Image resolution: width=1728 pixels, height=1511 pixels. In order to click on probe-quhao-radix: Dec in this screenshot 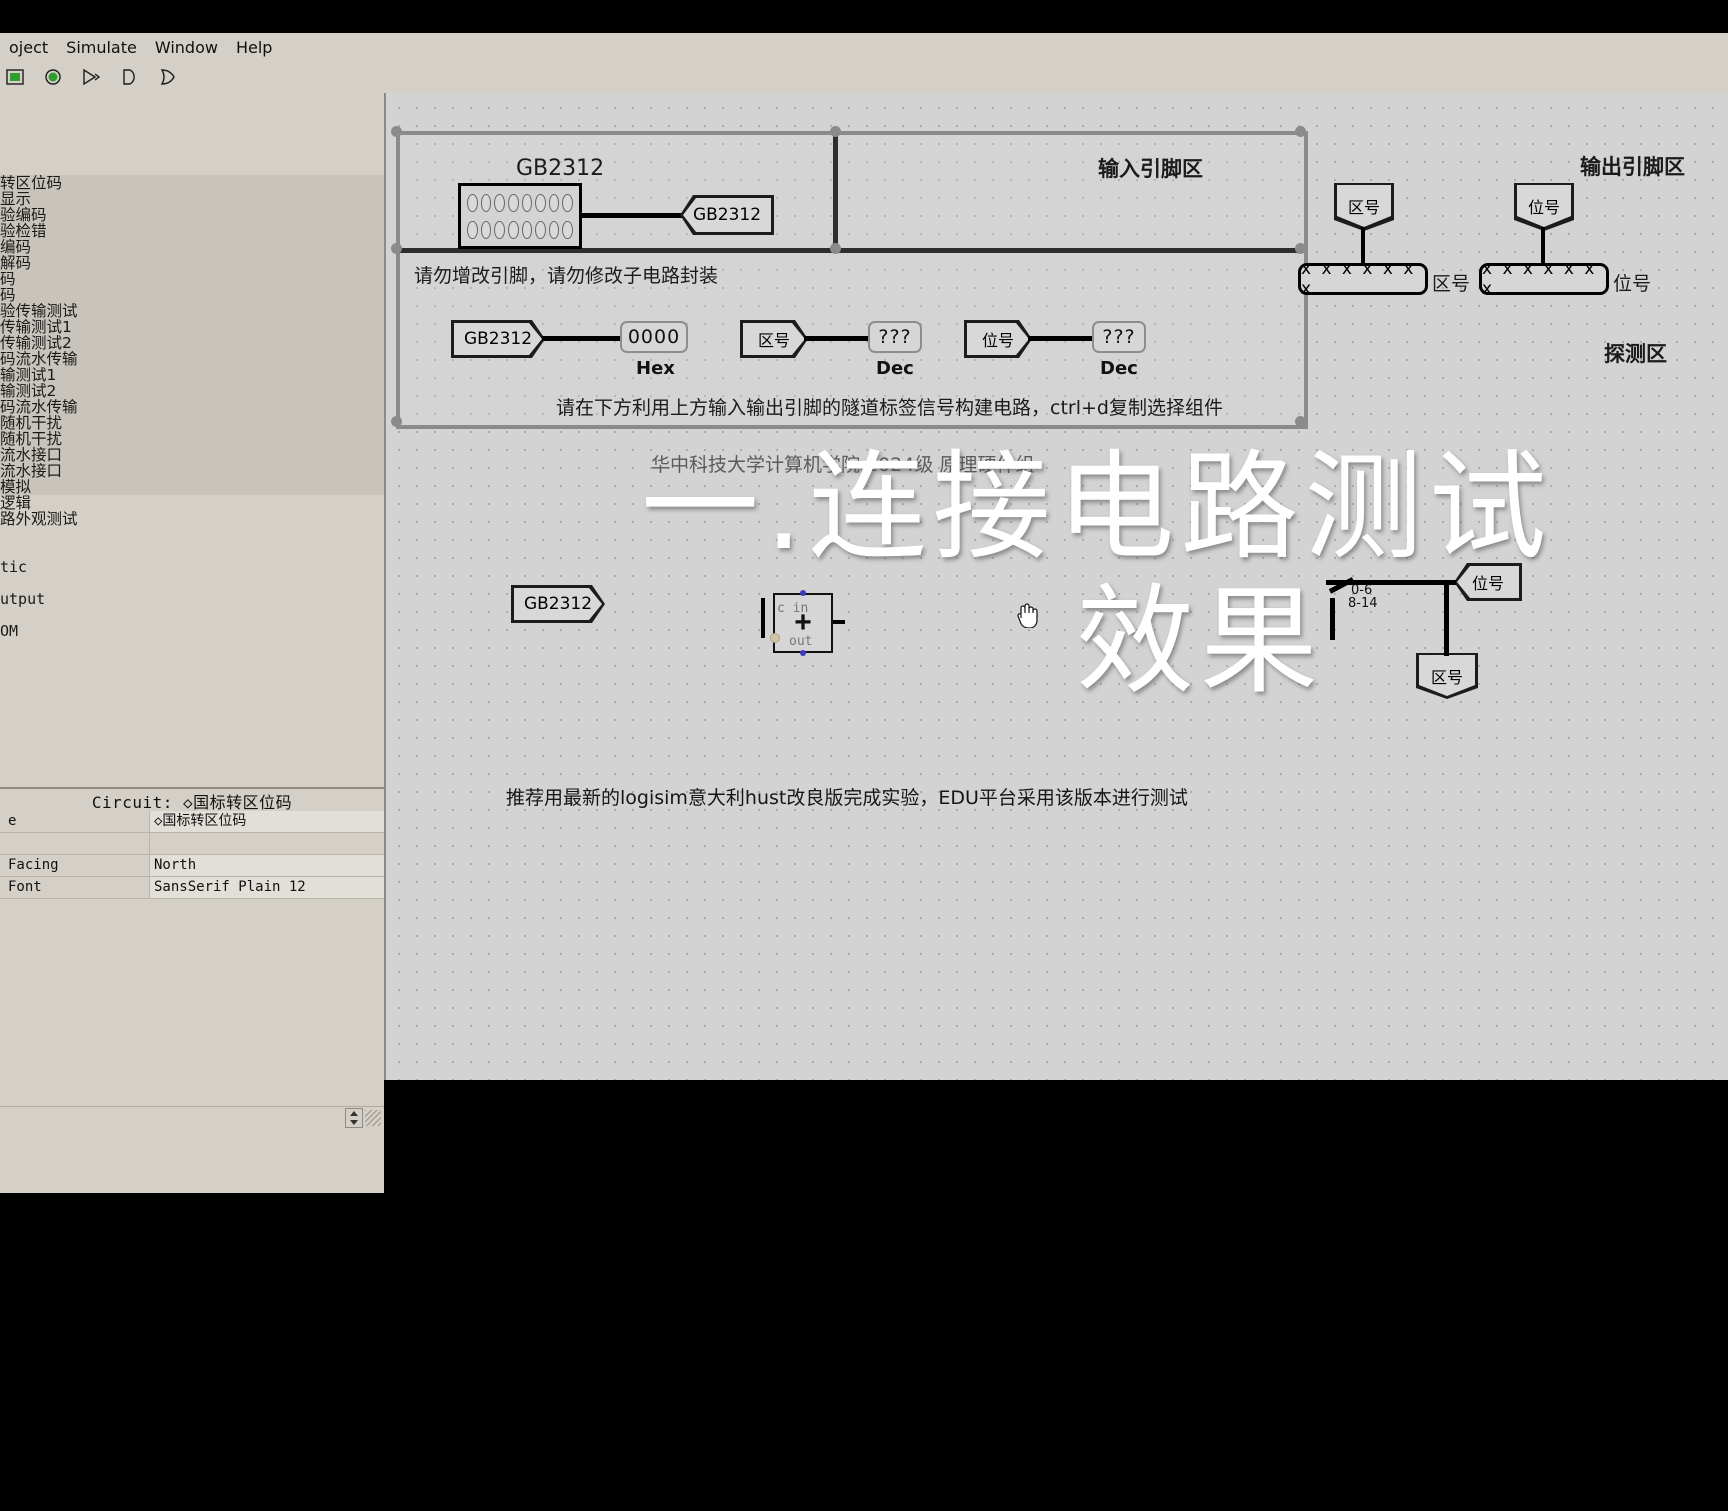, I will do `click(895, 368)`.